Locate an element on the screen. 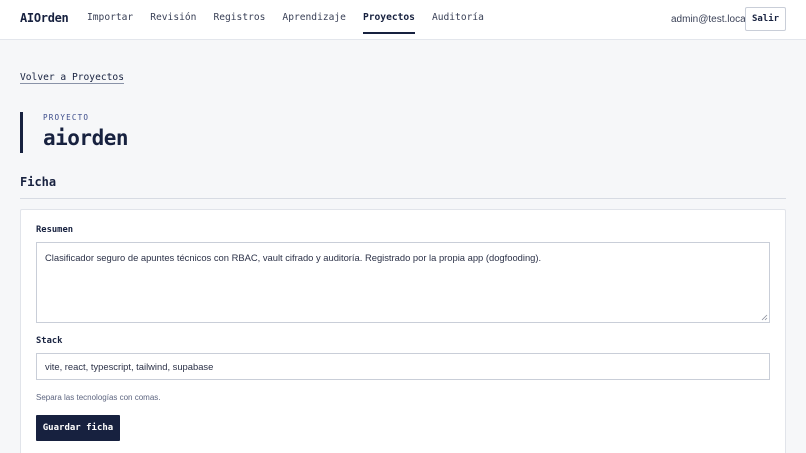 The height and width of the screenshot is (453, 806). stack-hint: Separa las tecnologías con comas. is located at coordinates (98, 397).